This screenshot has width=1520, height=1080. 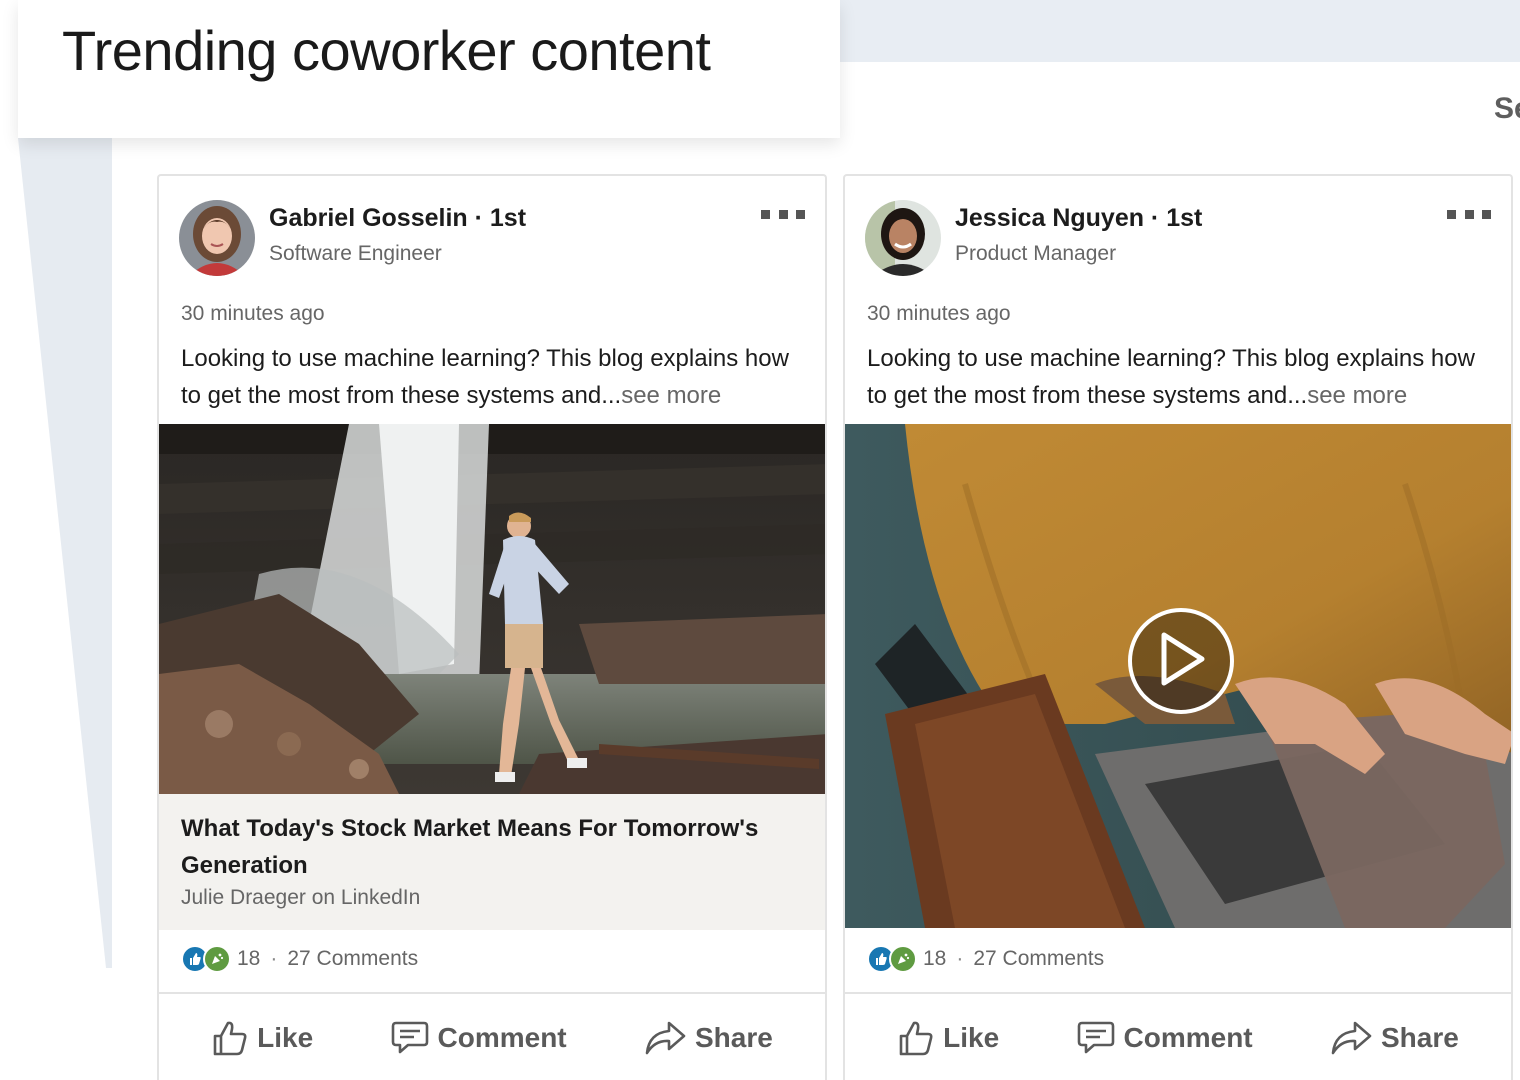 What do you see at coordinates (68, 553) in the screenshot?
I see `background-left-panel` at bounding box center [68, 553].